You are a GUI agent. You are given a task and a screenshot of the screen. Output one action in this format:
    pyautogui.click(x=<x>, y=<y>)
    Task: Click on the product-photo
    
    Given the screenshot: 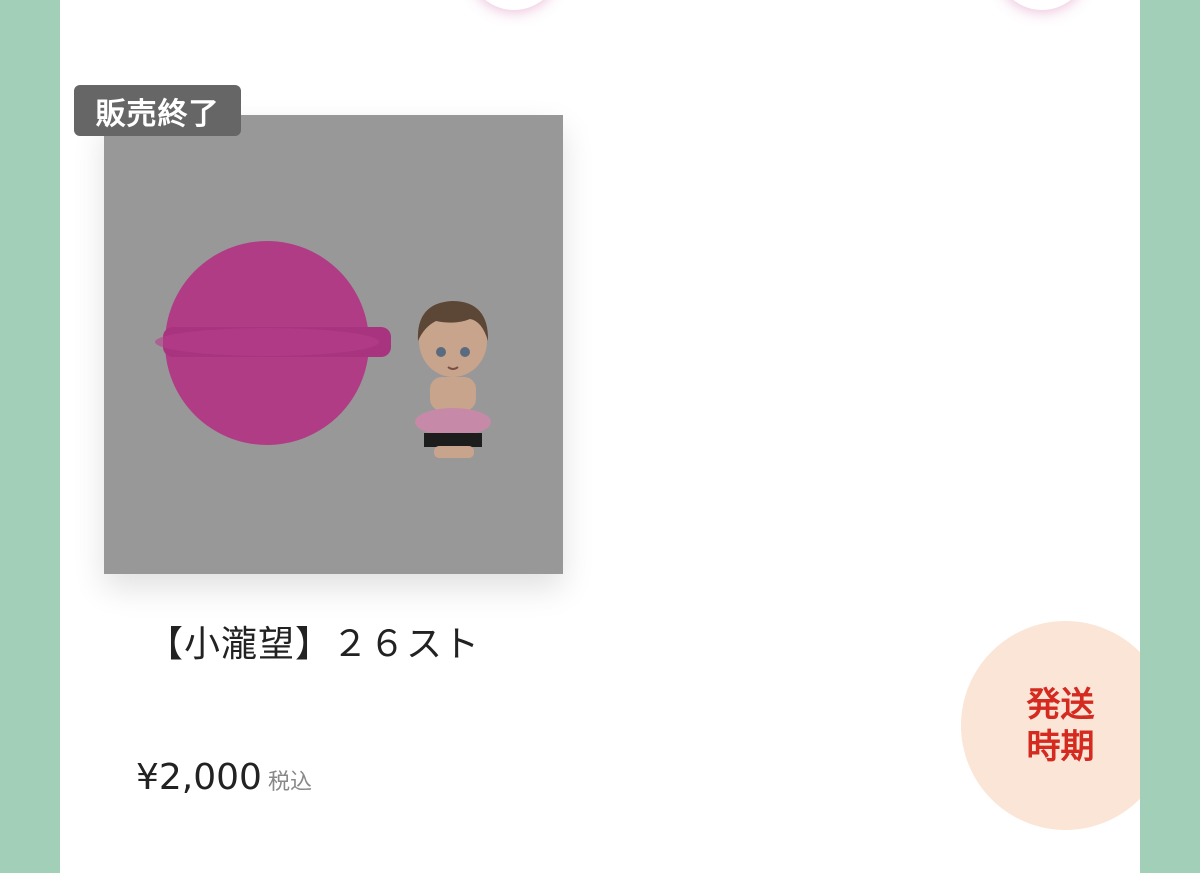 What is the action you would take?
    pyautogui.click(x=323, y=349)
    